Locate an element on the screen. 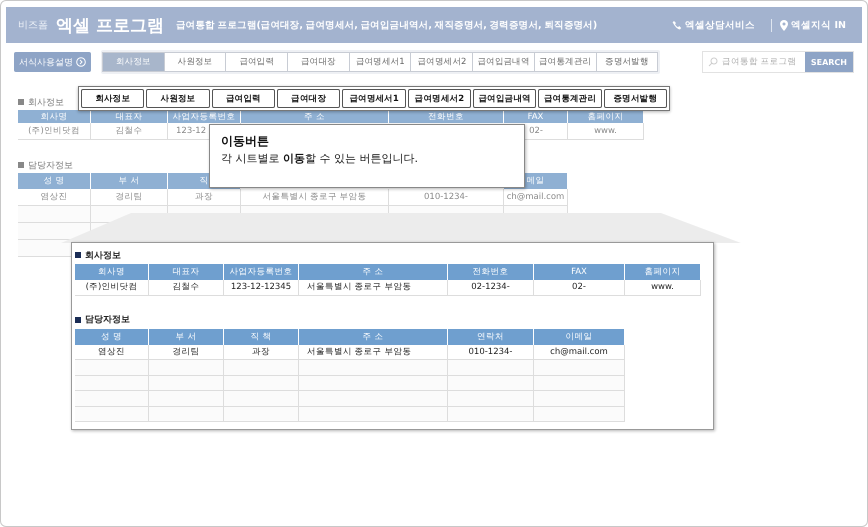  phone-icon is located at coordinates (677, 25).